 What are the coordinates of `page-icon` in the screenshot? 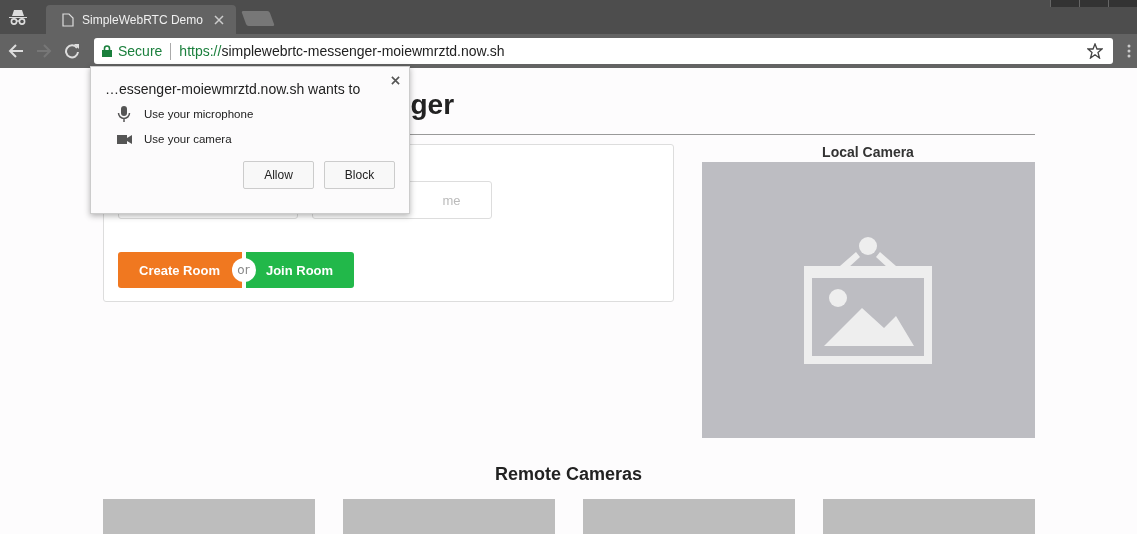 It's located at (68, 19).